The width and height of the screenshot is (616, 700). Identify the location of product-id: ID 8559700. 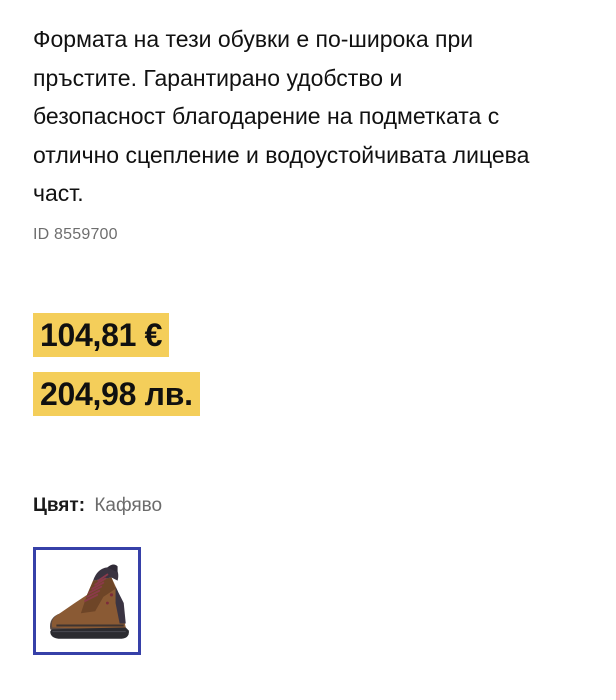
(75, 234).